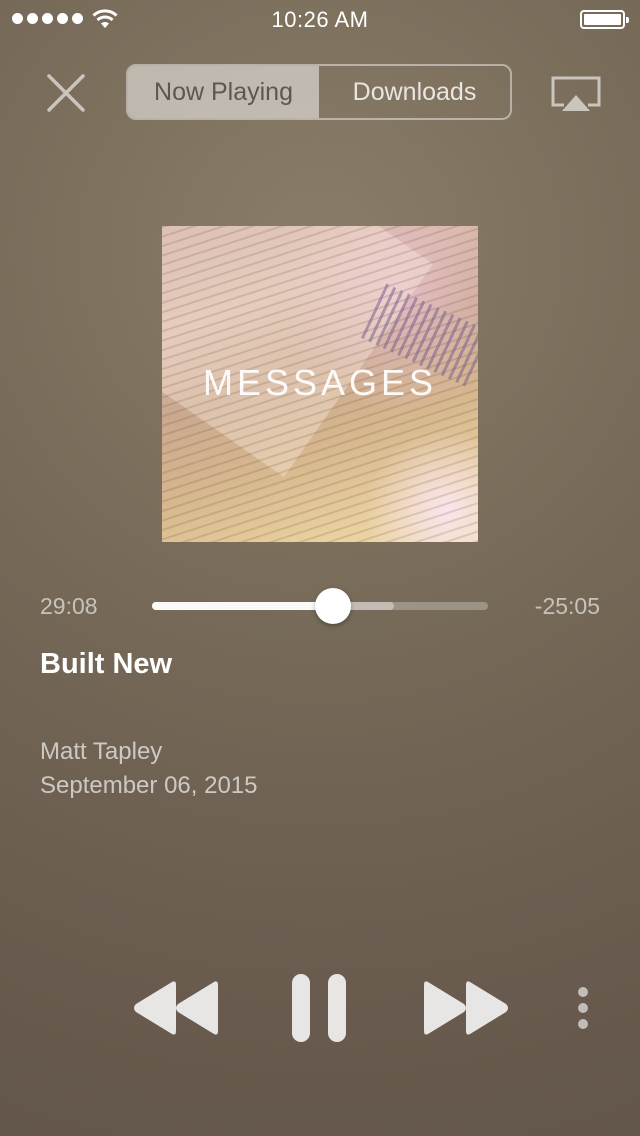 The width and height of the screenshot is (640, 1136). I want to click on fast-forward-icon, so click(466, 1008).